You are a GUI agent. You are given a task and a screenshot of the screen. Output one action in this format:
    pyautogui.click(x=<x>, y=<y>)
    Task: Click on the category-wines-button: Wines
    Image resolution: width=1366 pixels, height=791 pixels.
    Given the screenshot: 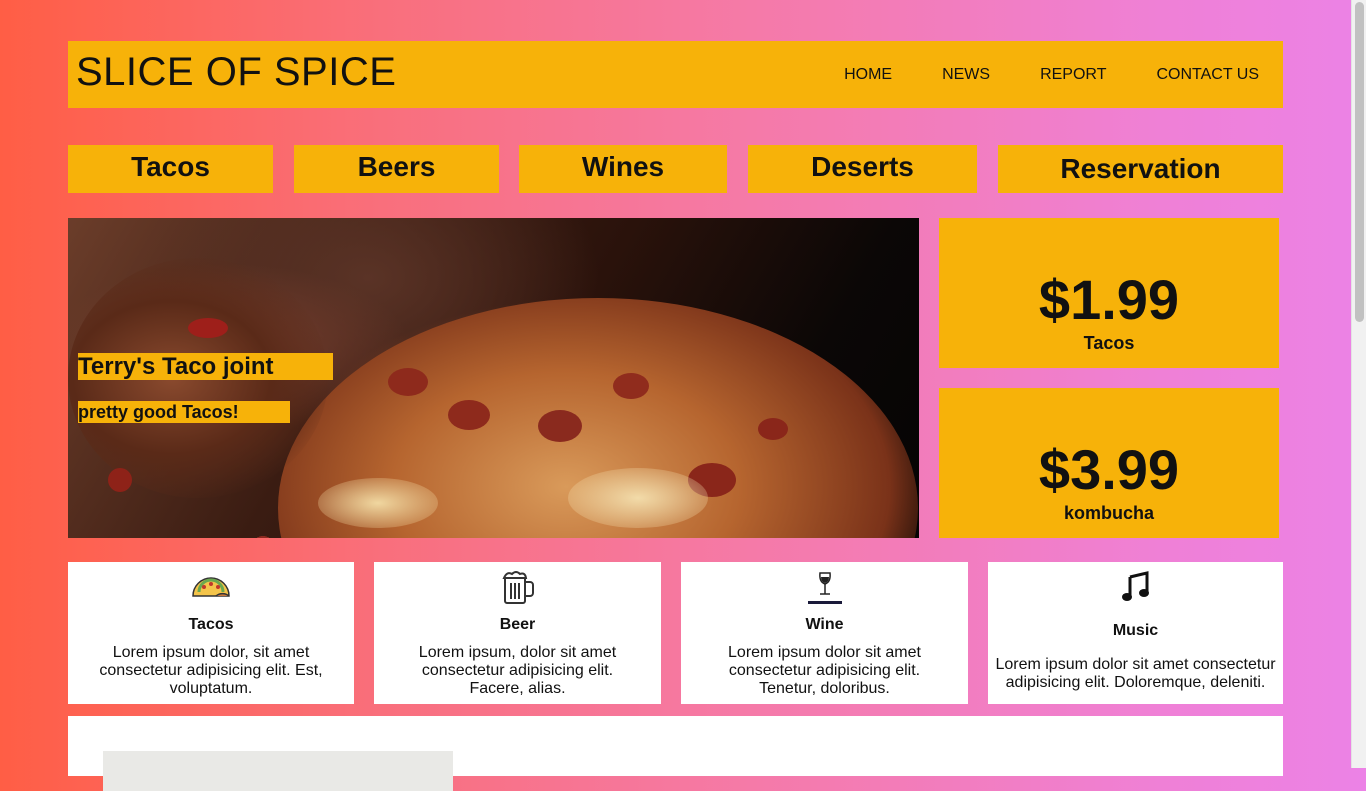 What is the action you would take?
    pyautogui.click(x=623, y=169)
    